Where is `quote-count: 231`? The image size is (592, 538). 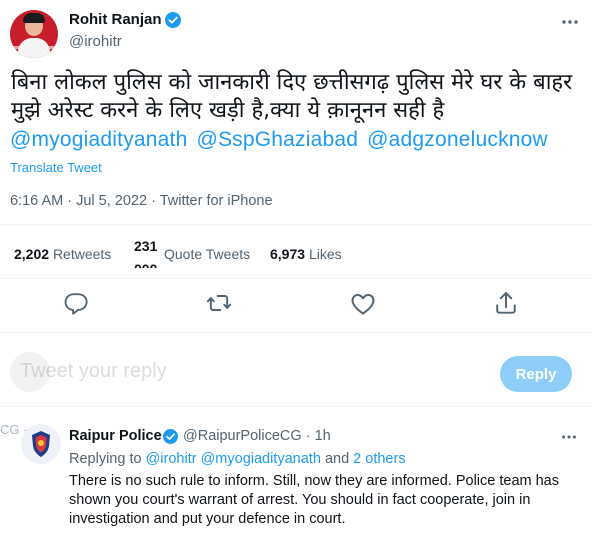
quote-count: 231 is located at coordinates (145, 246).